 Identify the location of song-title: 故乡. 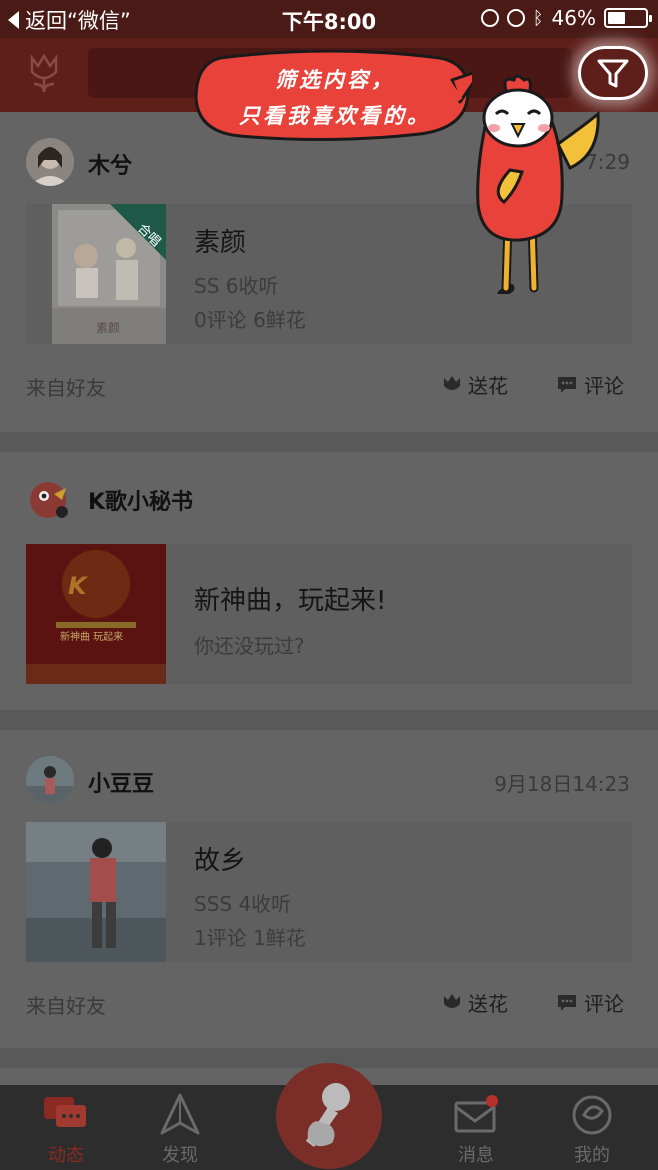
(220, 858).